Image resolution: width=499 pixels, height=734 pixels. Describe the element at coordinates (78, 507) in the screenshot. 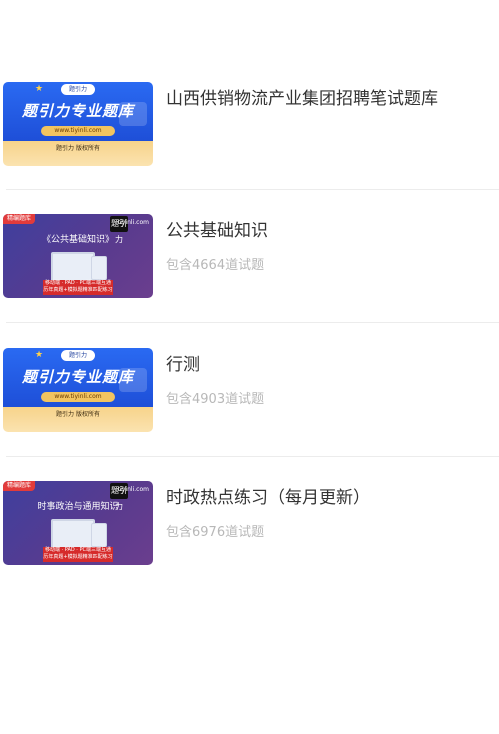

I see `thumb-course-title: 时事政治与通用知识` at that location.